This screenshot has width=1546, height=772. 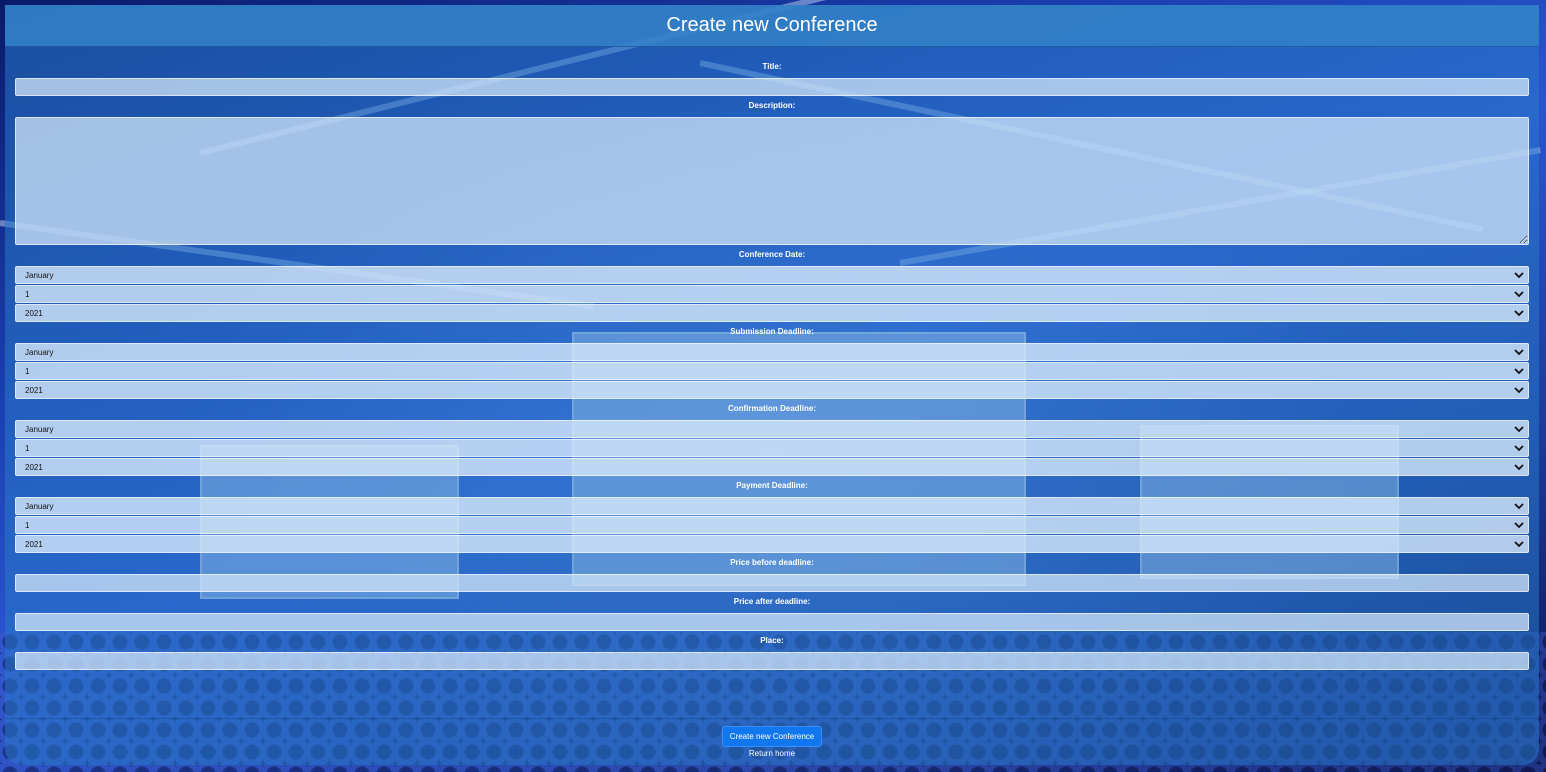 I want to click on confirmation-deadline-group: January 1 2021, so click(x=772, y=448).